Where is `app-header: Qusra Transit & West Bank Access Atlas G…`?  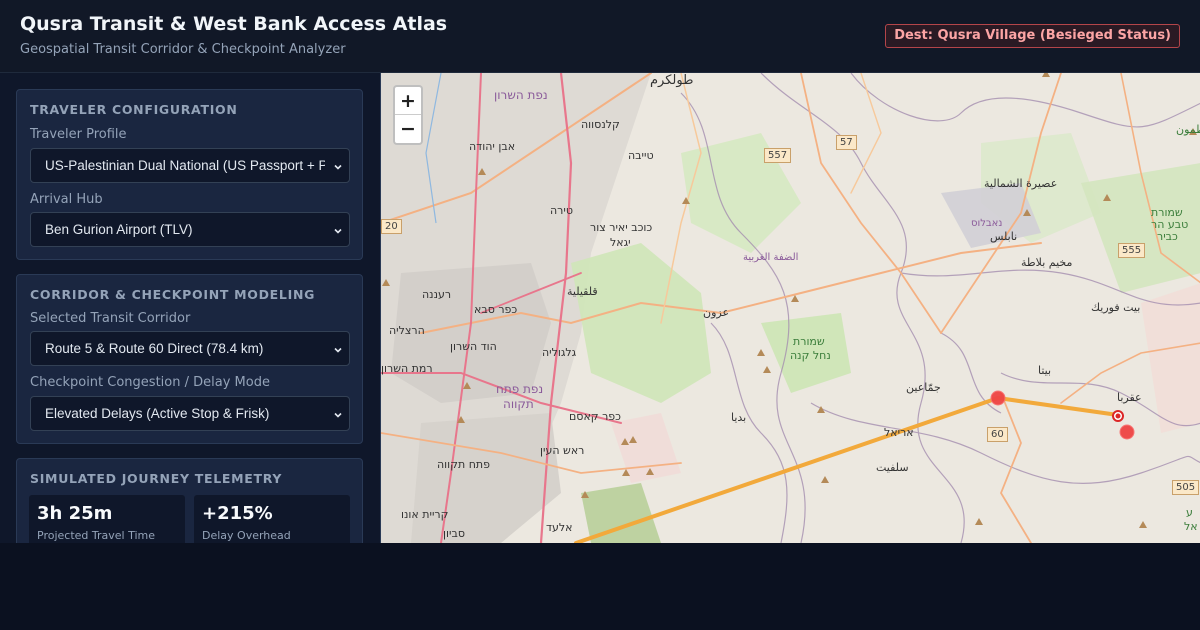 app-header: Qusra Transit & West Bank Access Atlas G… is located at coordinates (600, 36).